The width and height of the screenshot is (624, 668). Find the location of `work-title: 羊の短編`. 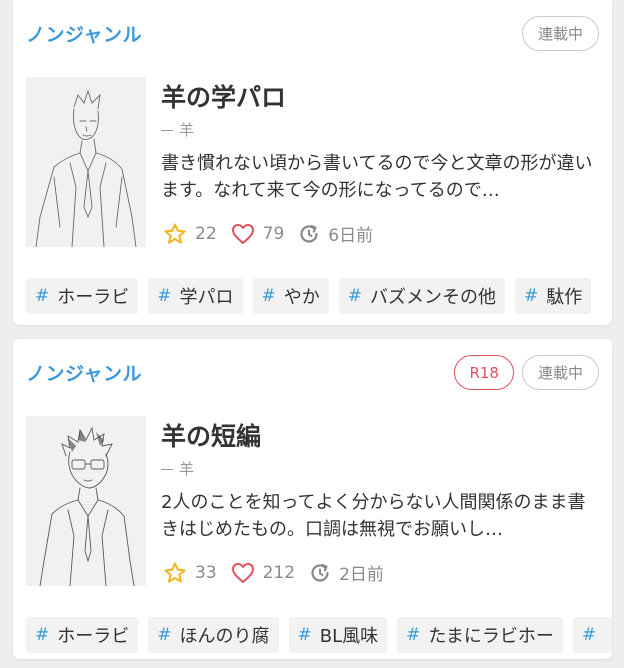

work-title: 羊の短編 is located at coordinates (211, 435).